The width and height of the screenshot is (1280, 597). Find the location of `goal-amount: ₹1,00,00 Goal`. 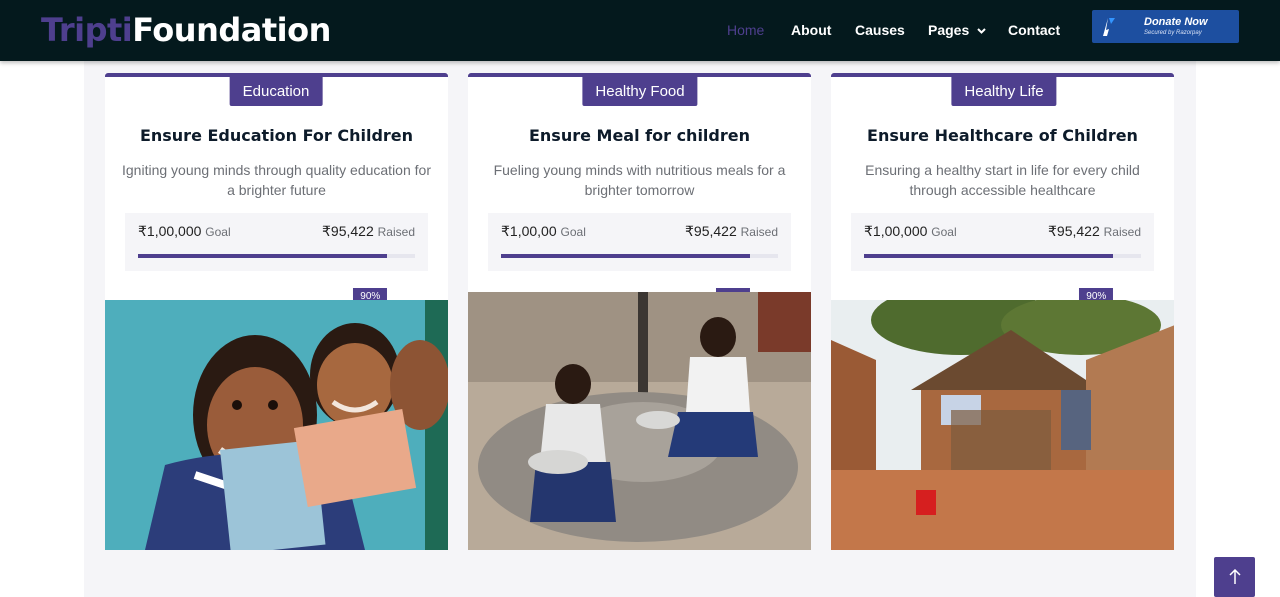

goal-amount: ₹1,00,00 Goal is located at coordinates (543, 231).